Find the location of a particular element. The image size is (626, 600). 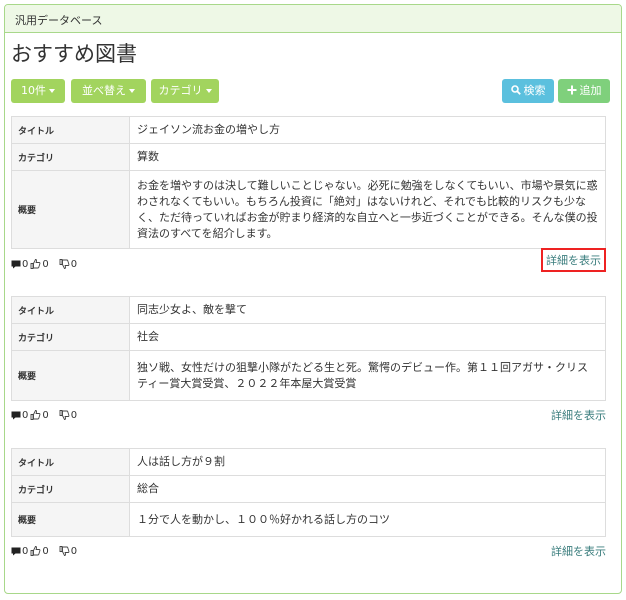

add-label: 追加 is located at coordinates (590, 90).